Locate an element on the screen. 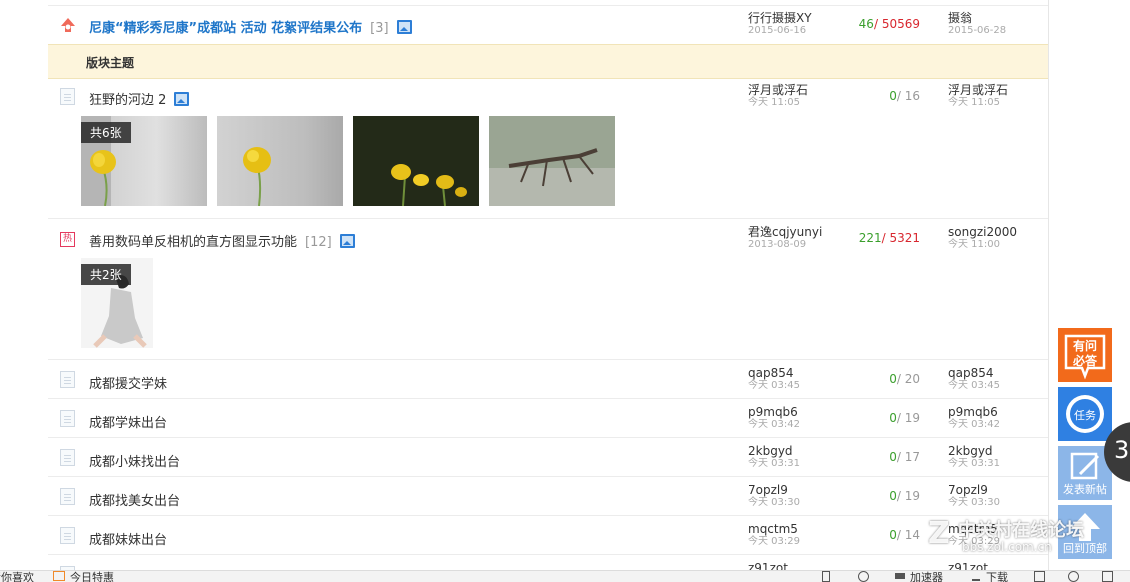 The height and width of the screenshot is (582, 1130). thread-author: mqctm5 今天 03:29 is located at coordinates (774, 535).